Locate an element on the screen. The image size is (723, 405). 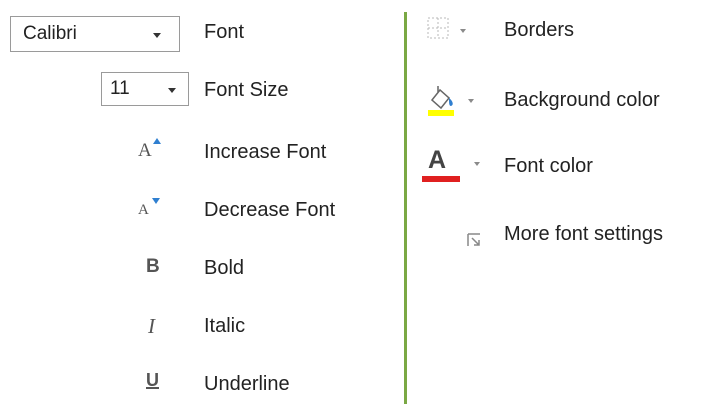
underline-icon: U is located at coordinates (152, 380).